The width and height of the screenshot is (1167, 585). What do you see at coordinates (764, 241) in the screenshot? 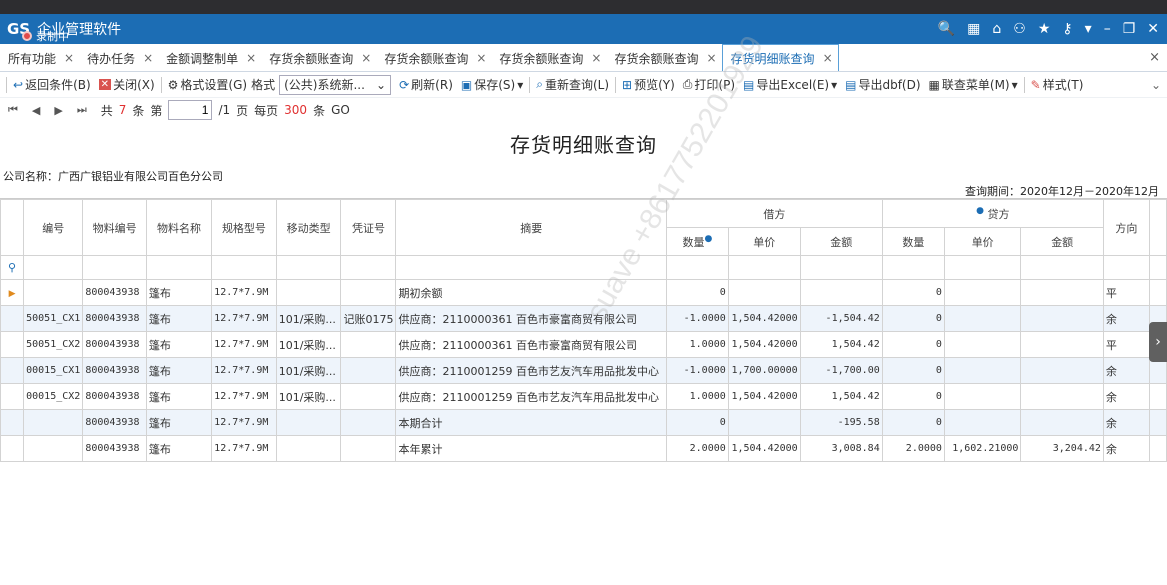
I see `header-debit-price: 单价` at bounding box center [764, 241].